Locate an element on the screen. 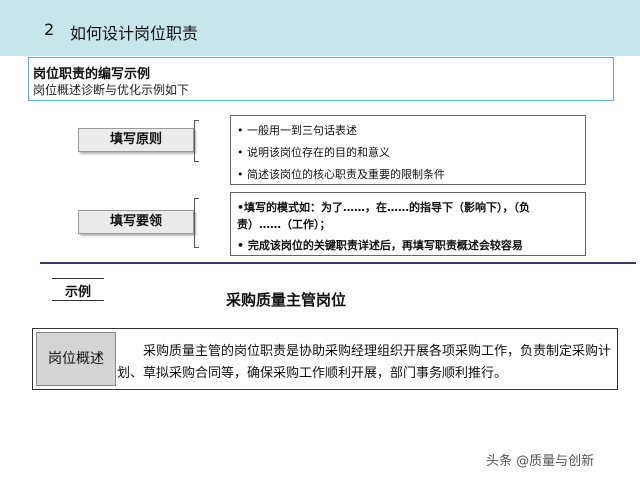  principle-item: • 说明该岗位存在的目的和意义 is located at coordinates (313, 152).